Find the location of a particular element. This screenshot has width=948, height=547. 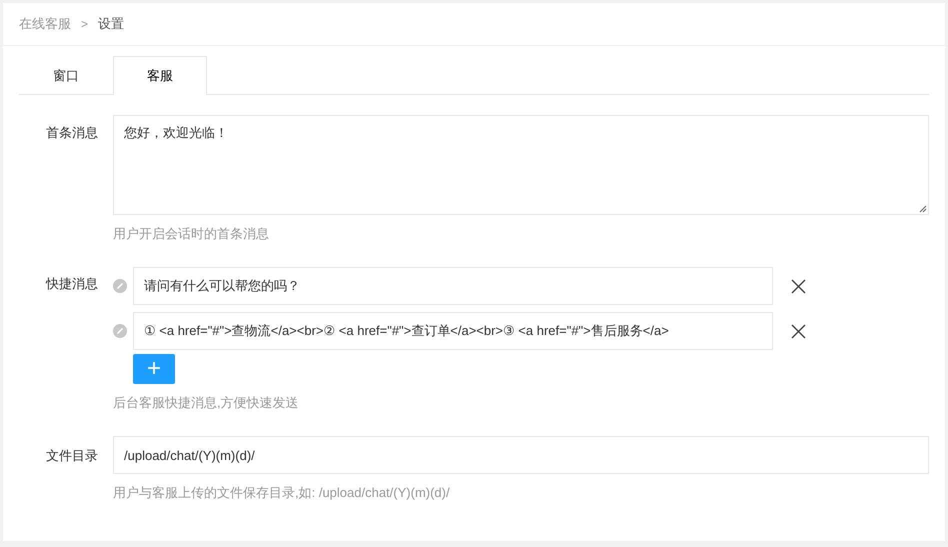

field-label: 首条消息 is located at coordinates (72, 133).